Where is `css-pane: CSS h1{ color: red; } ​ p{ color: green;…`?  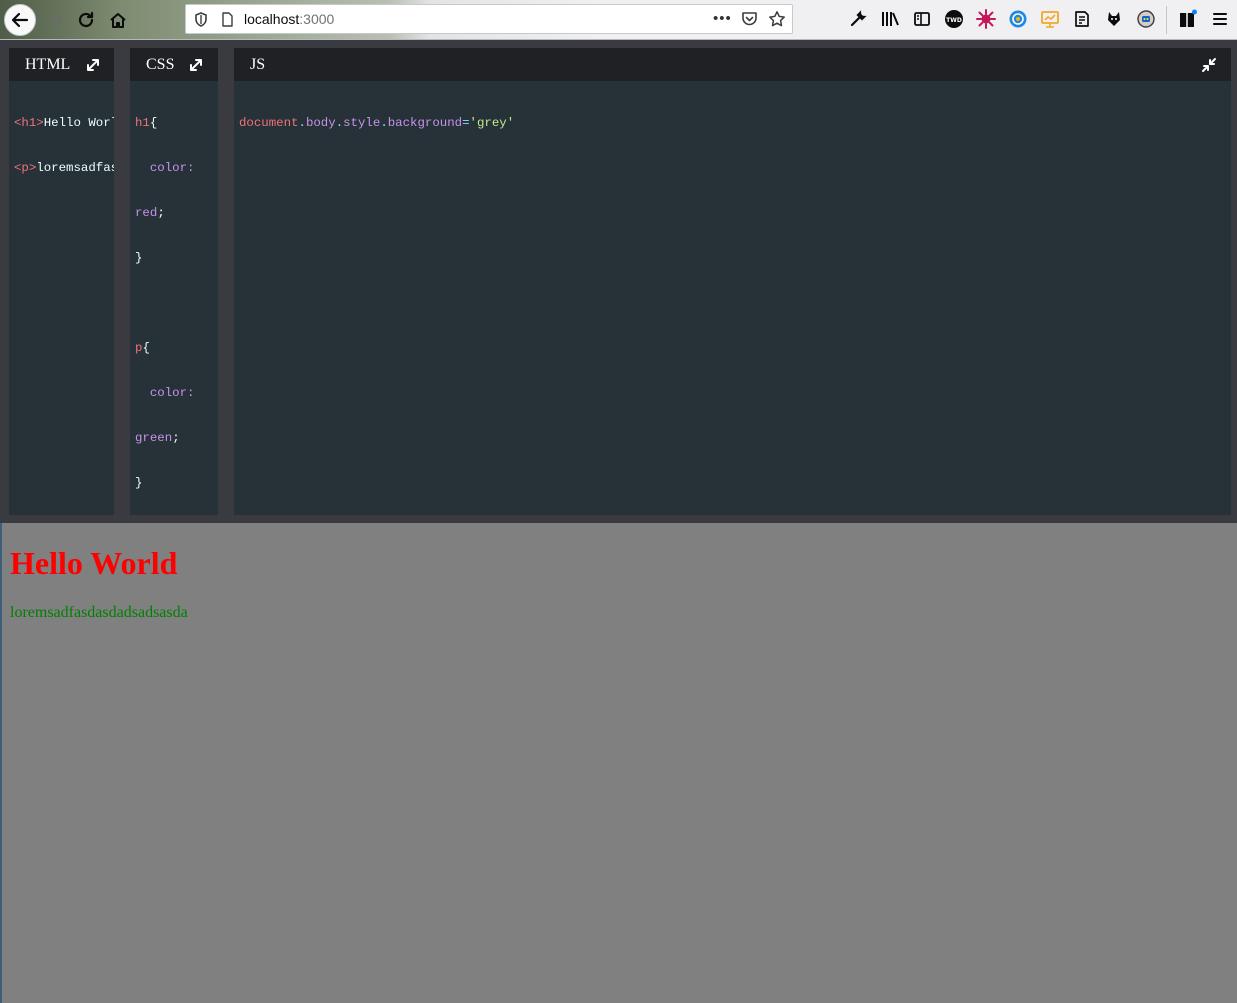 css-pane: CSS h1{ color: red; } ​ p{ color: green;… is located at coordinates (174, 281).